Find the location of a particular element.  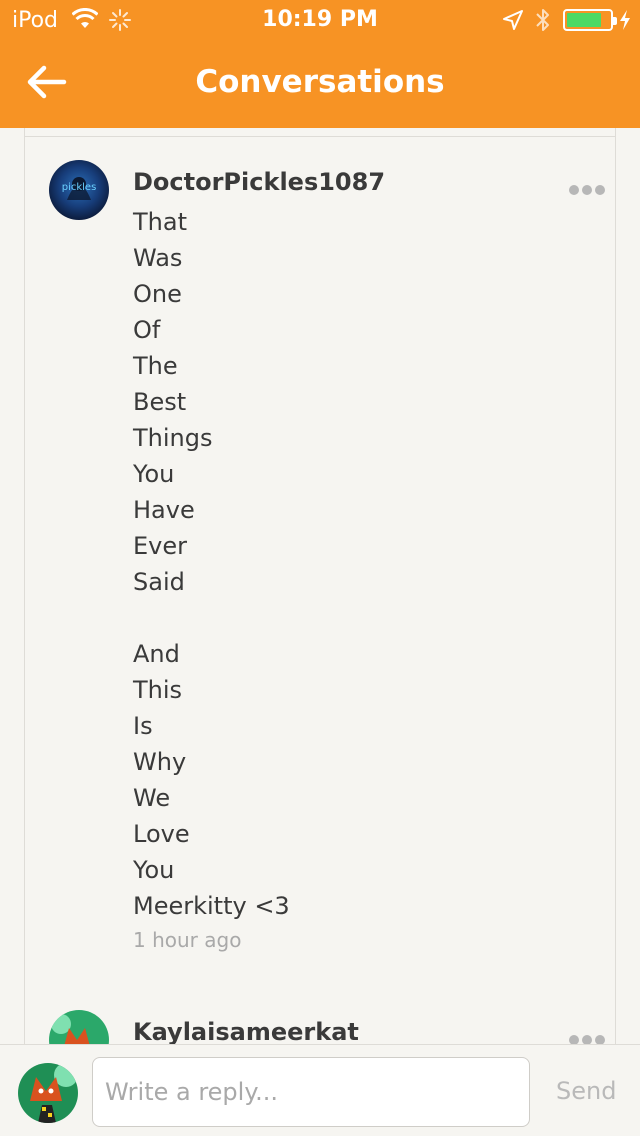

message-line: Was is located at coordinates (158, 258).